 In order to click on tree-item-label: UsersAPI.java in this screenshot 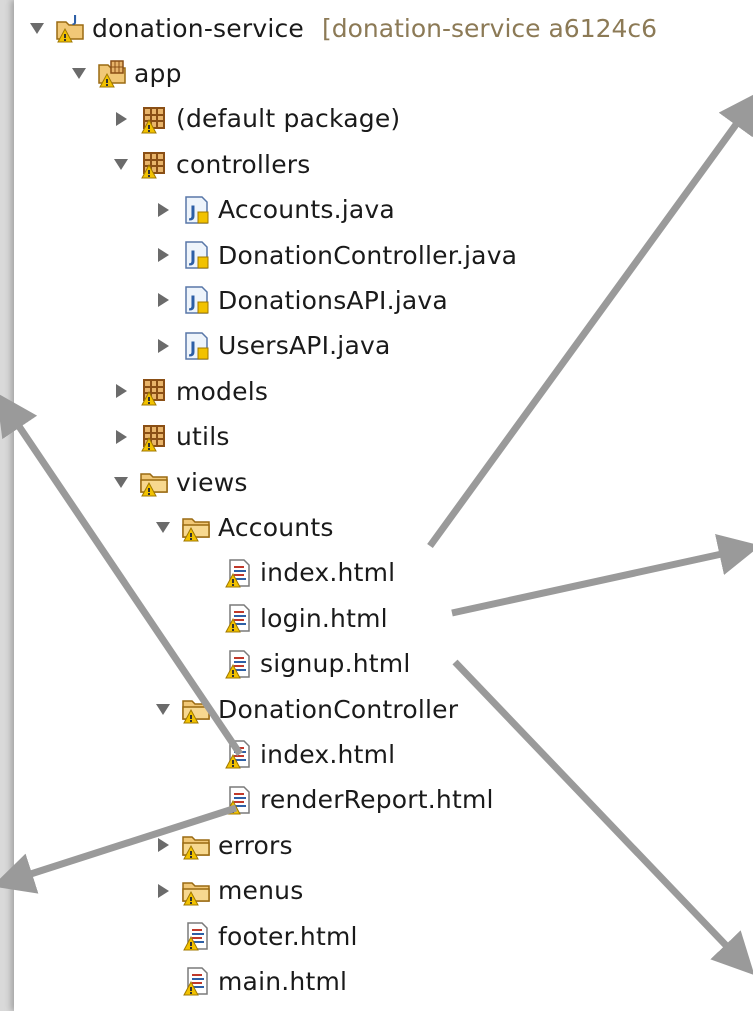, I will do `click(304, 346)`.